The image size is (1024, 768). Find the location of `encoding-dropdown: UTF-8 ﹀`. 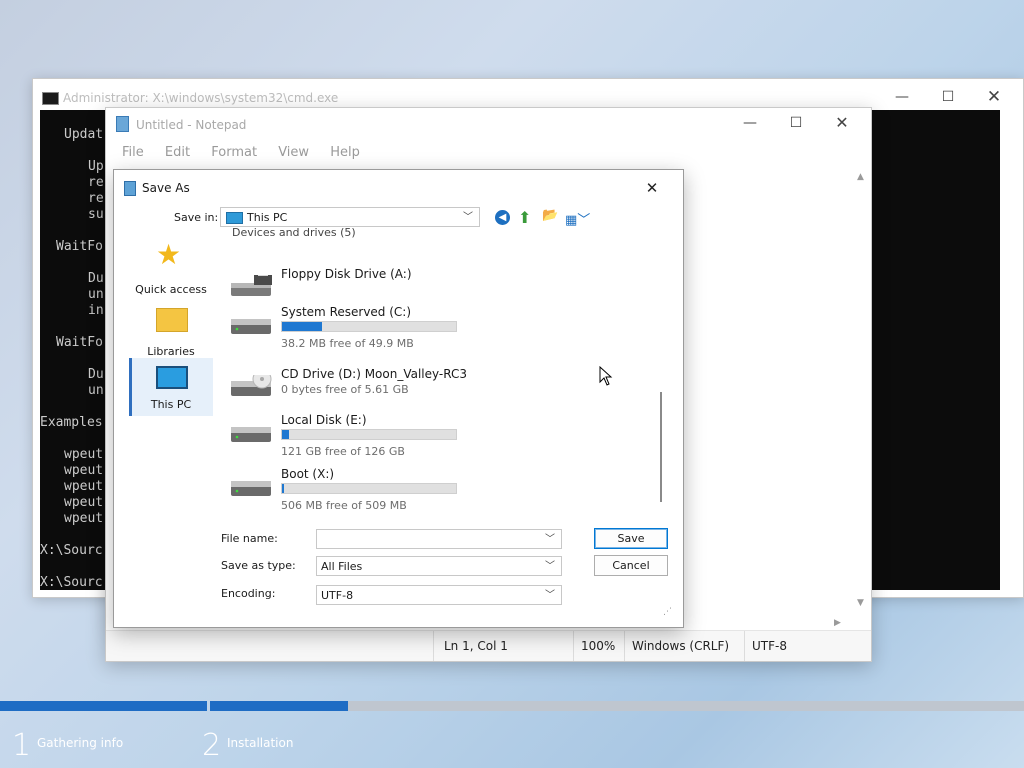

encoding-dropdown: UTF-8 ﹀ is located at coordinates (439, 595).